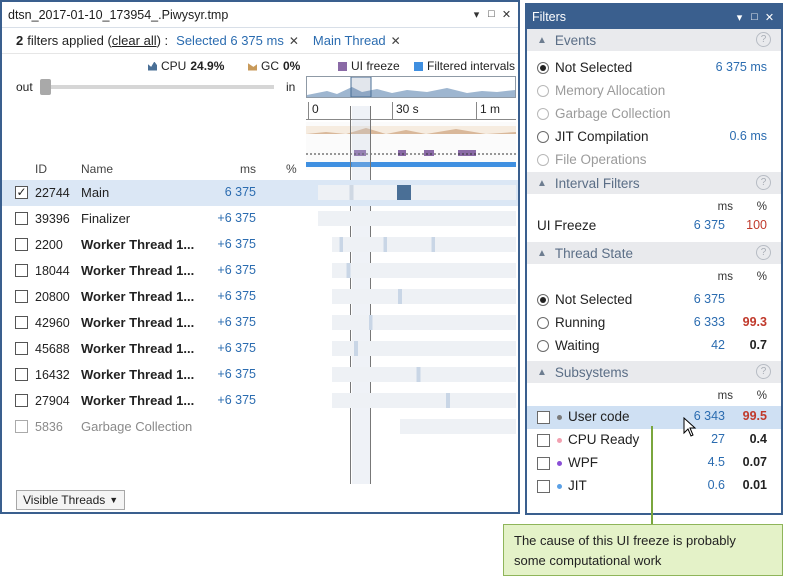 The width and height of the screenshot is (787, 583). Describe the element at coordinates (654, 300) in the screenshot. I see `filter-option: Not Selected 6 375` at that location.